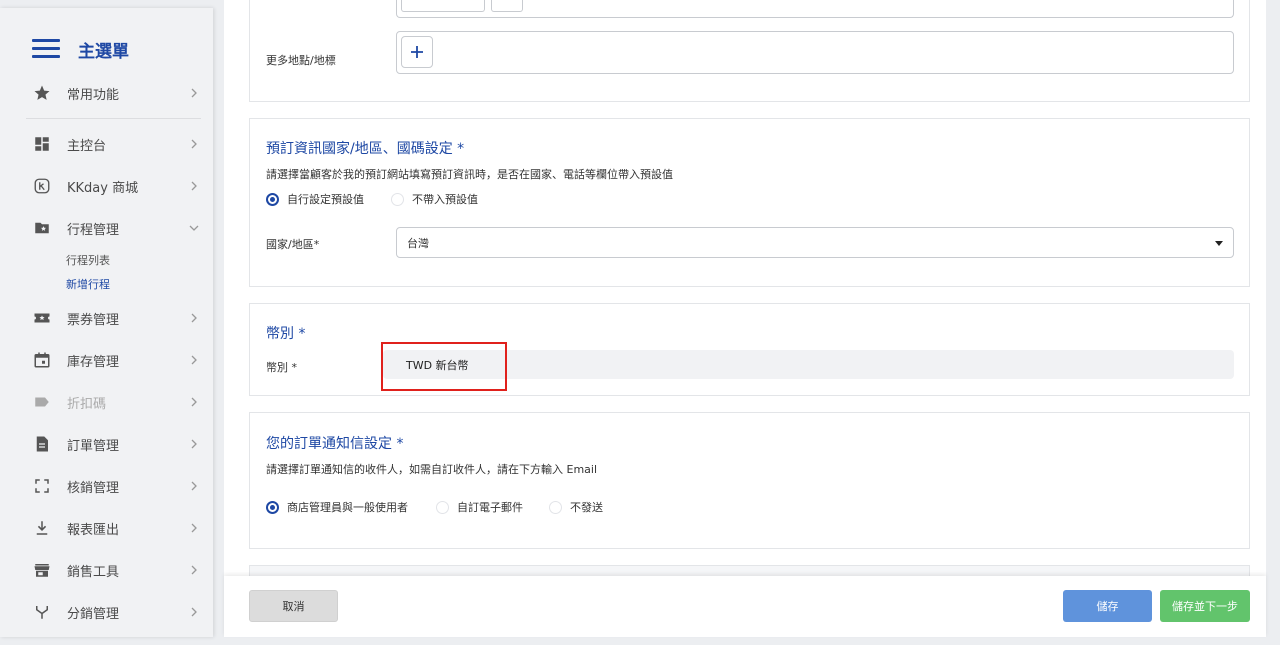 The image size is (1280, 645). Describe the element at coordinates (42, 360) in the screenshot. I see `calendar-icon` at that location.